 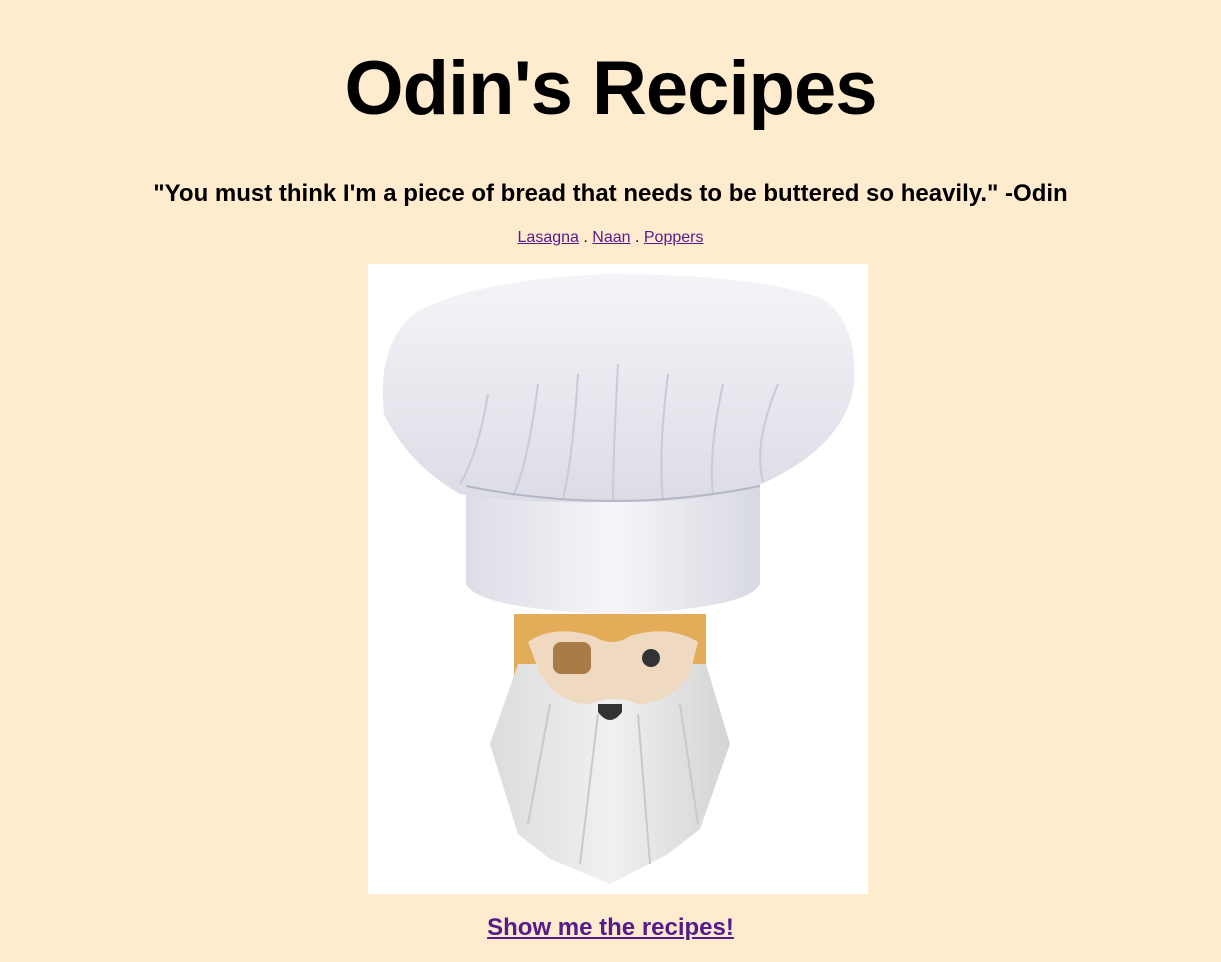 What do you see at coordinates (674, 237) in the screenshot?
I see `nav-link-poppers: Poppers` at bounding box center [674, 237].